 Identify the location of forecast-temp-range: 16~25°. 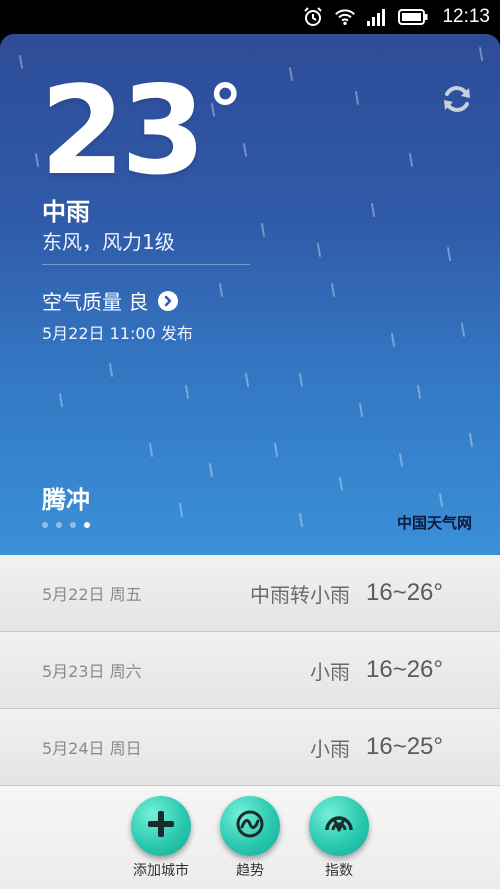
(405, 746).